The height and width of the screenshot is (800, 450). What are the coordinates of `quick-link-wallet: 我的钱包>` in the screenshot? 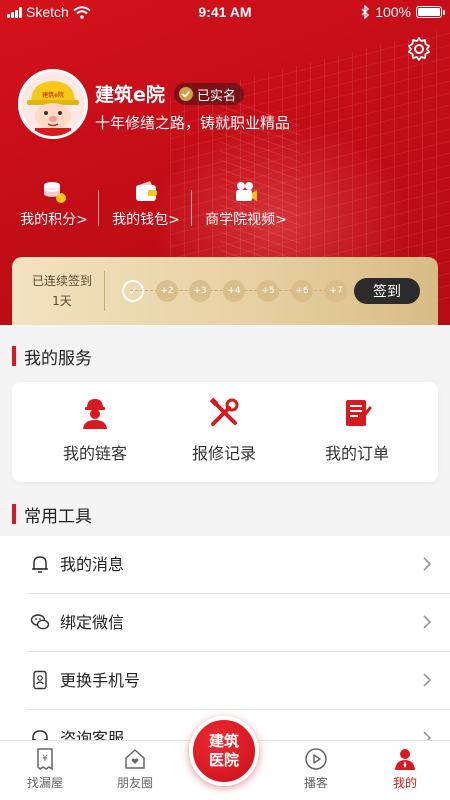 It's located at (146, 204).